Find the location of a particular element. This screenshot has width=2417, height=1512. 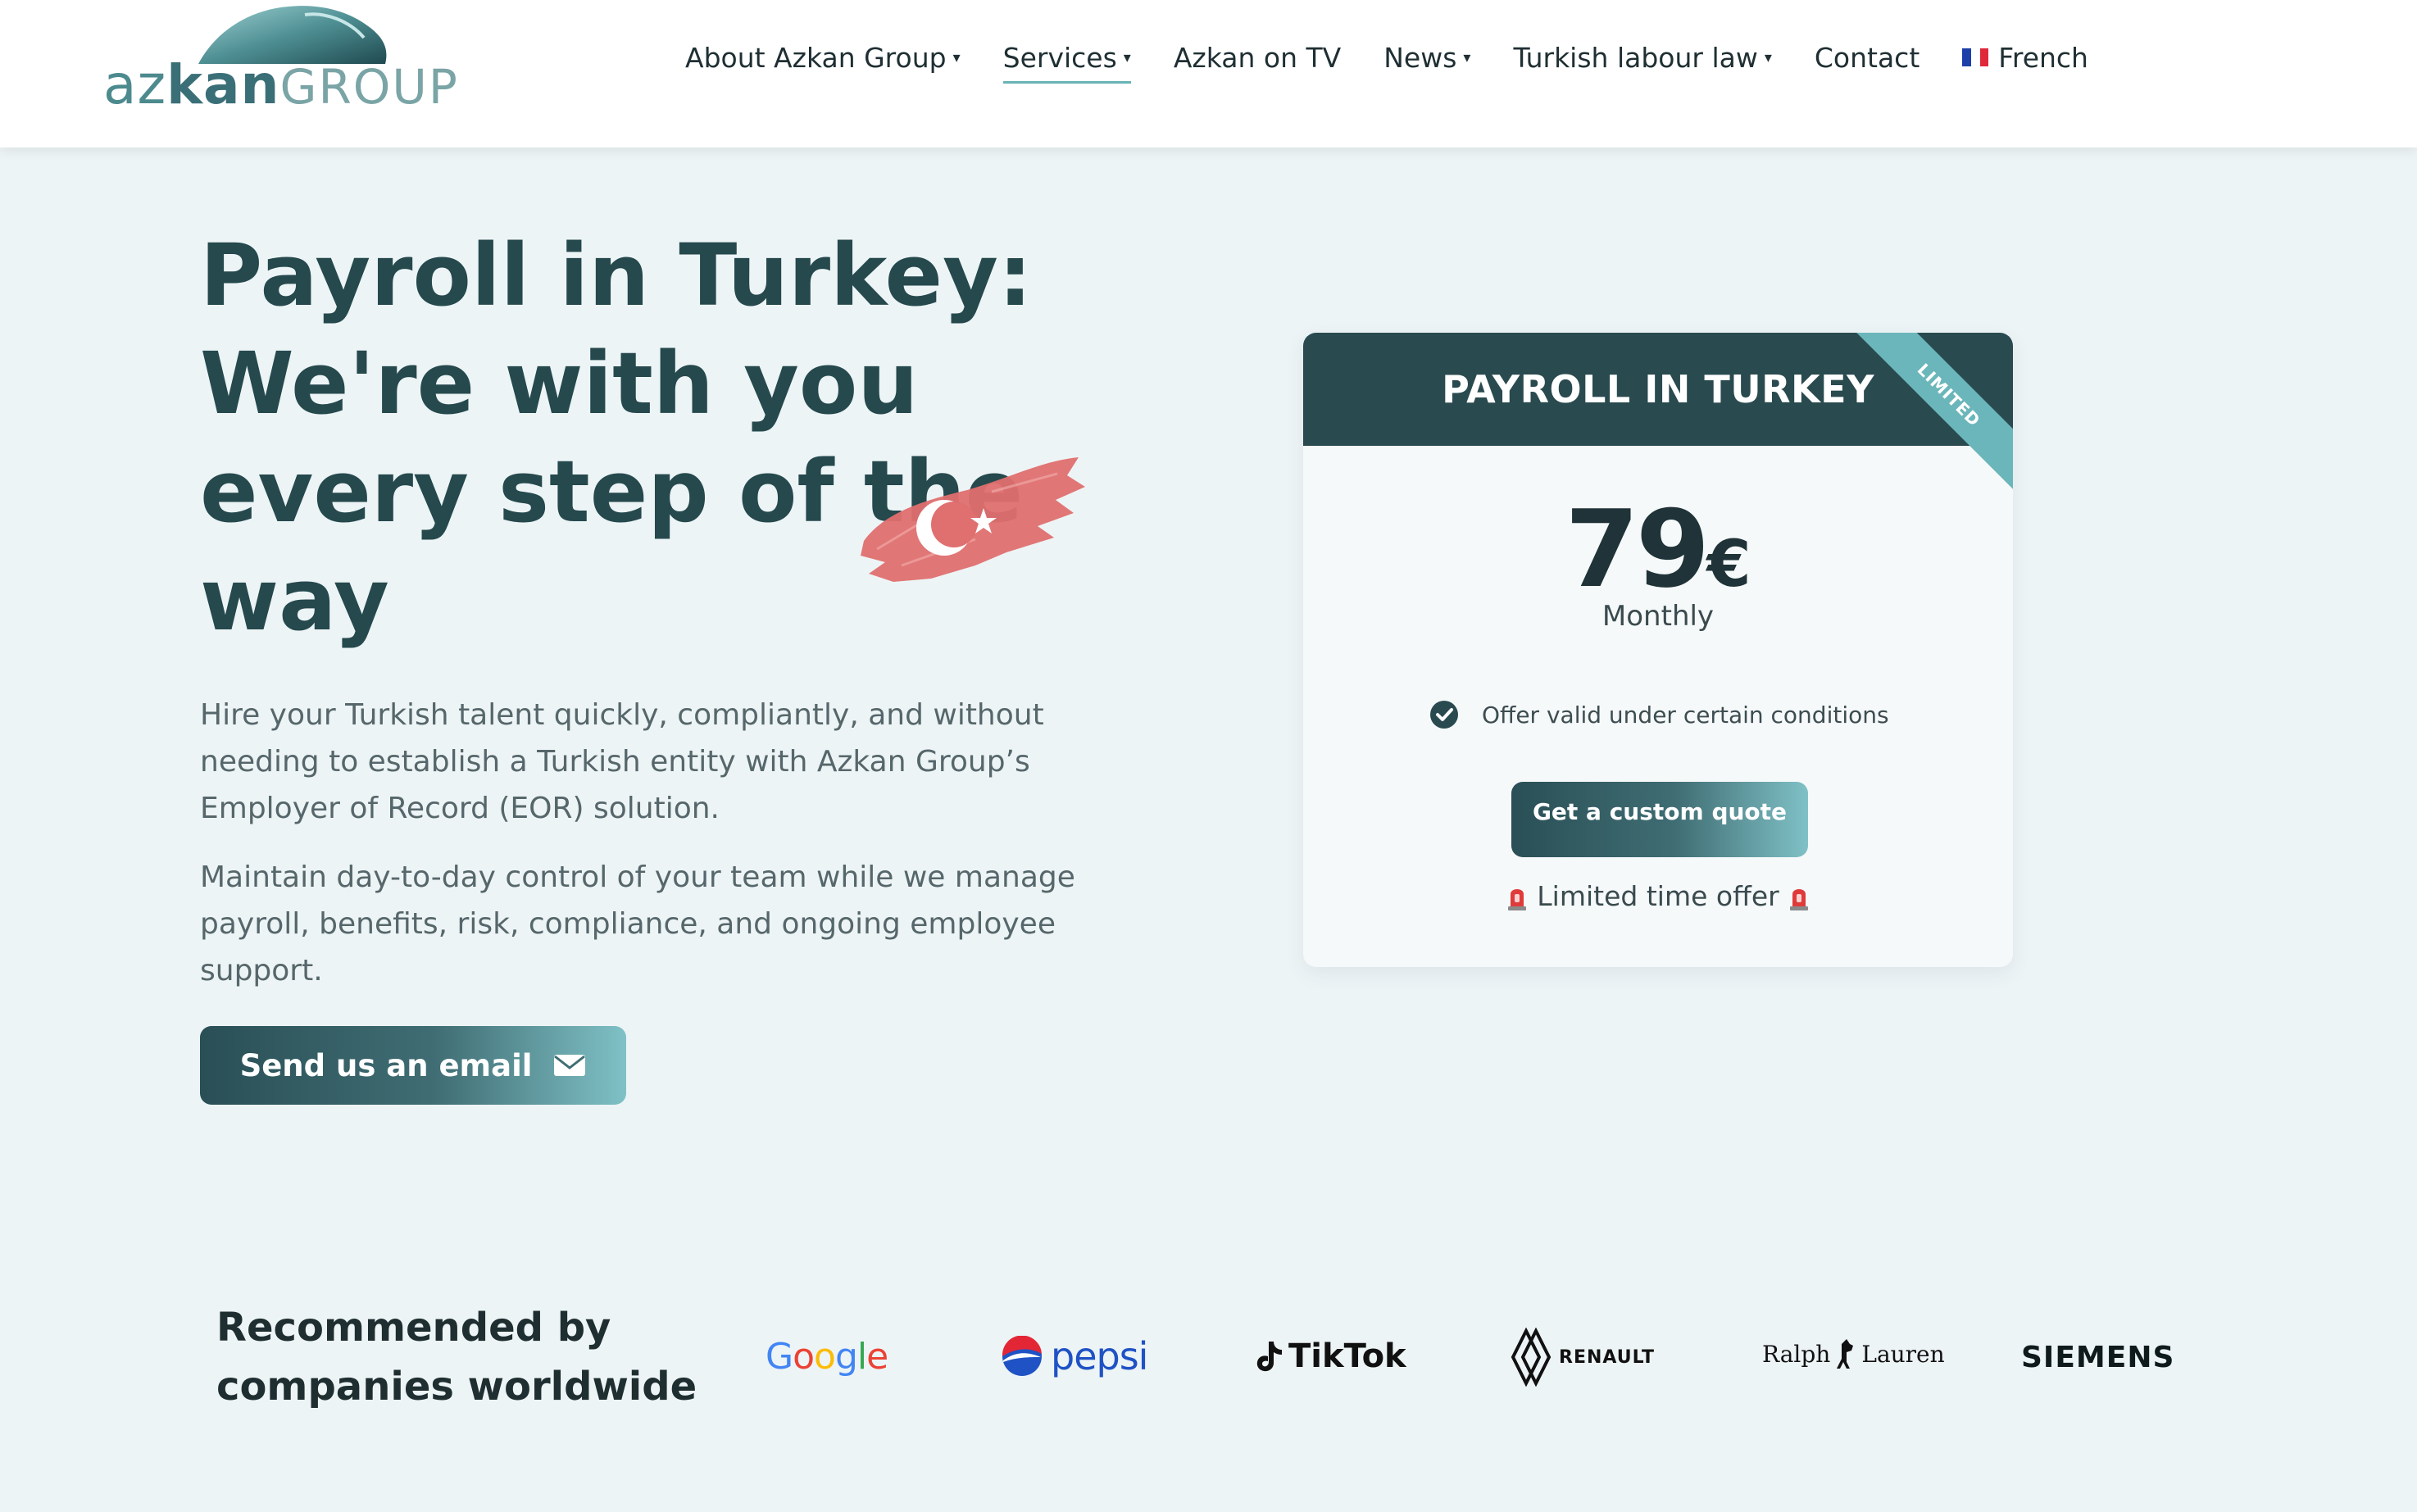

pepsi-globe-icon is located at coordinates (1022, 1356).